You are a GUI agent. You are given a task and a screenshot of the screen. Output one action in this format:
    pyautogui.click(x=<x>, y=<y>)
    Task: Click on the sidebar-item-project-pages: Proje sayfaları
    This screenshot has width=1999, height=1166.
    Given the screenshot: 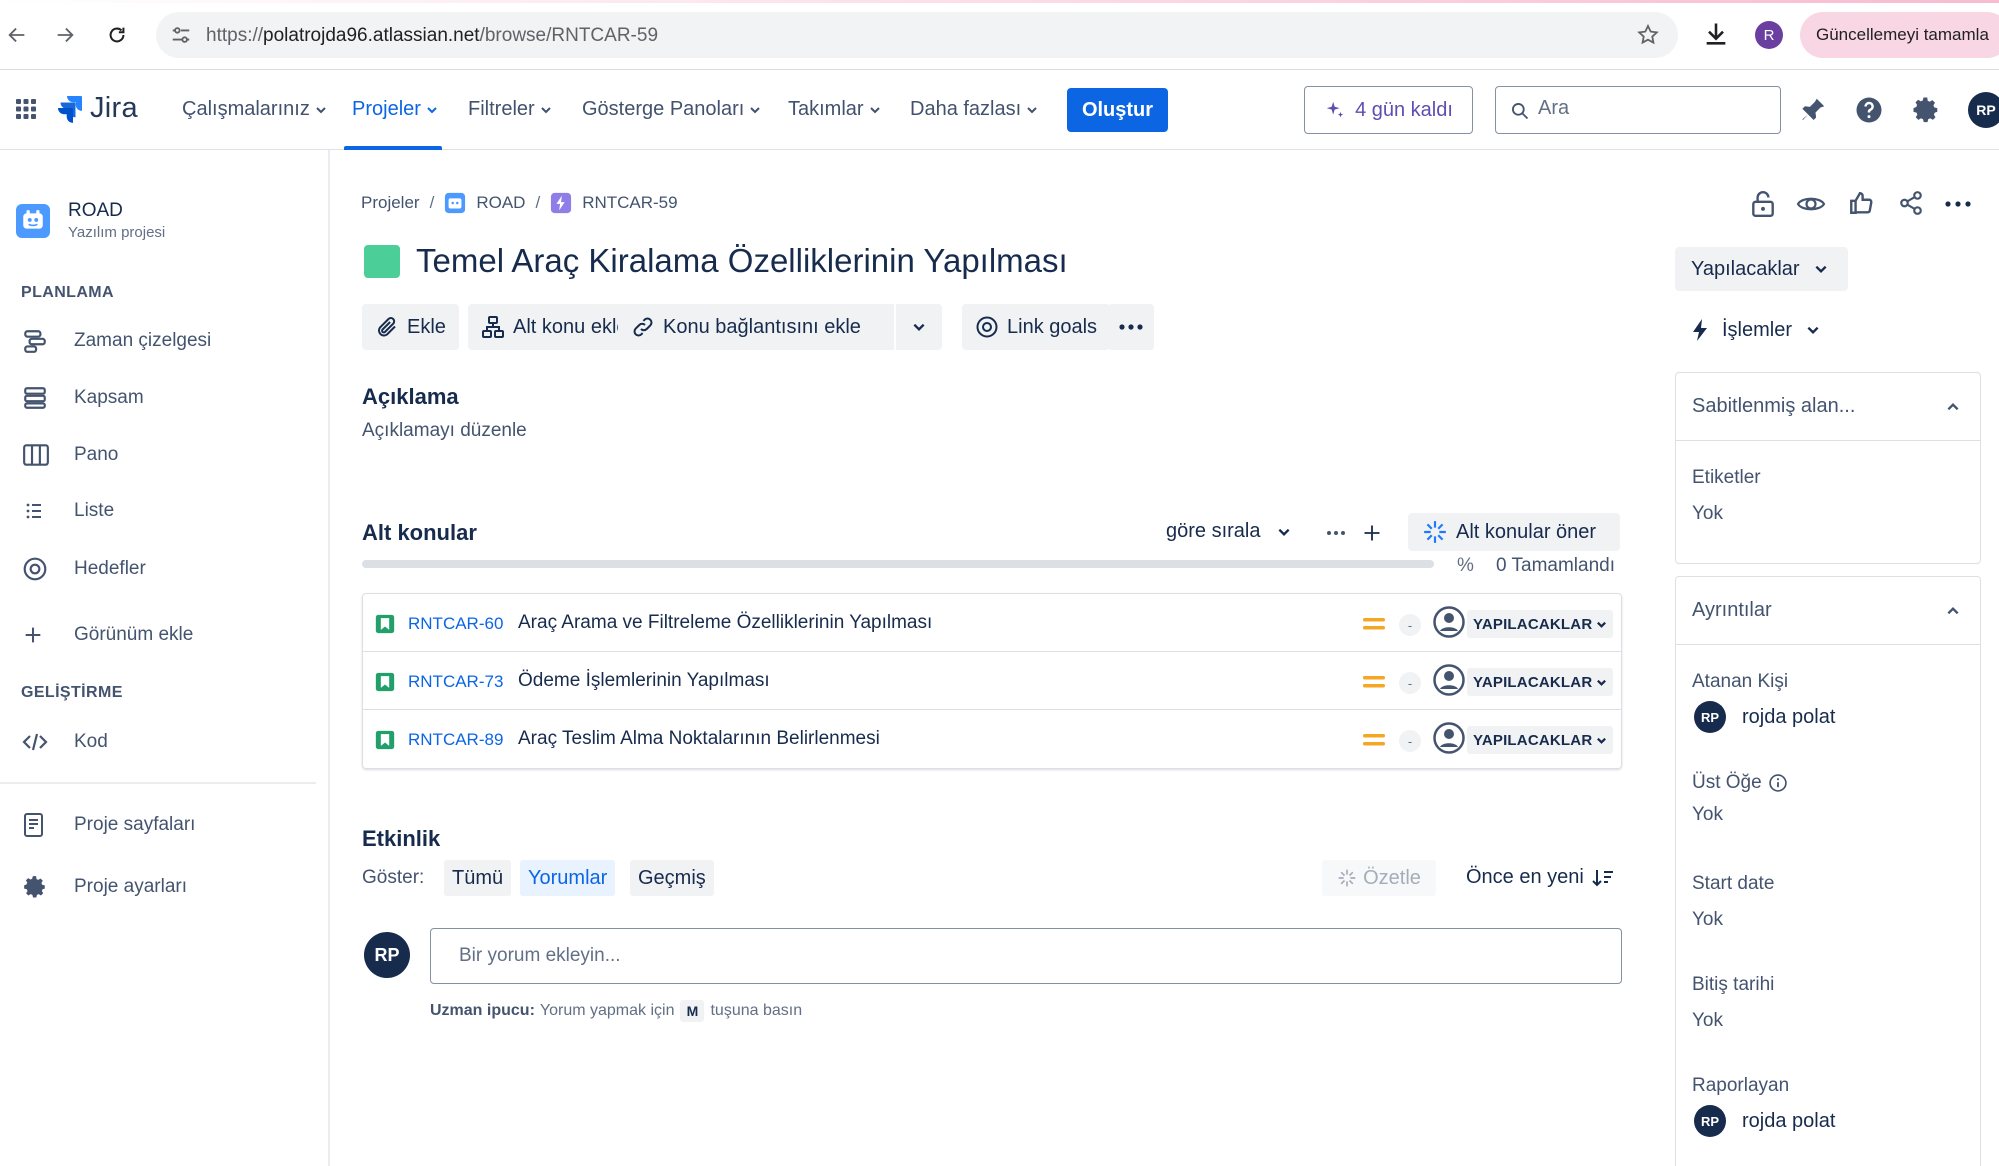 What is the action you would take?
    pyautogui.click(x=108, y=825)
    